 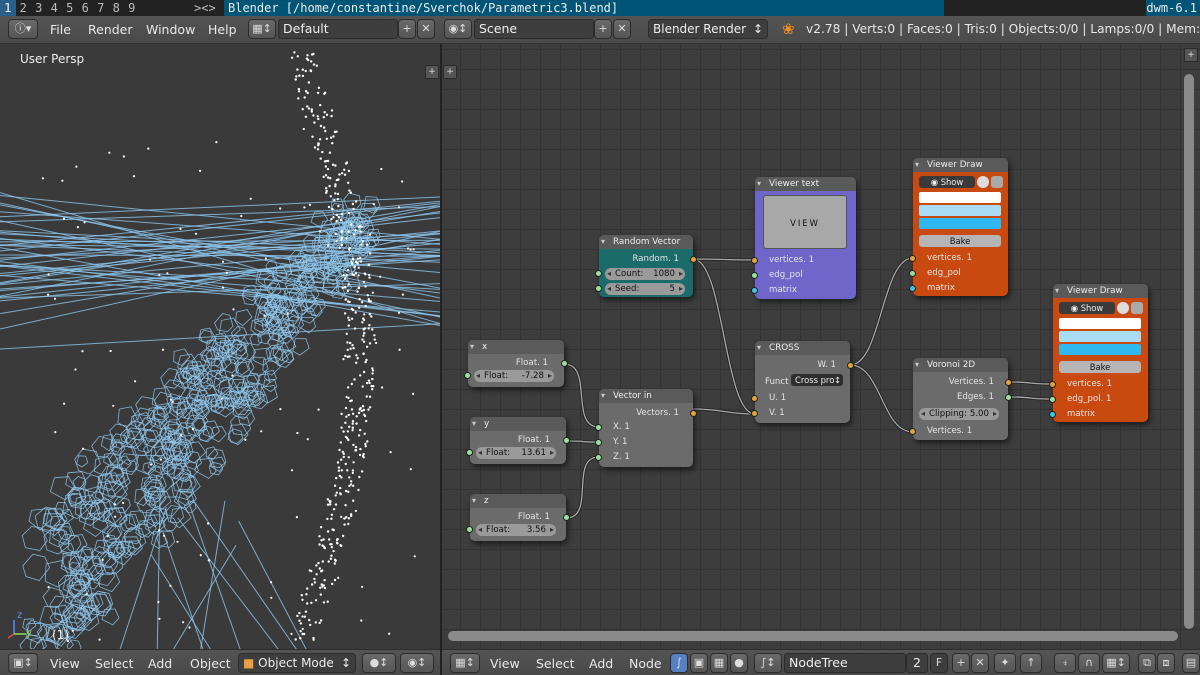 What do you see at coordinates (708, 29) in the screenshot?
I see `render-engine-select: Blender Render ↕` at bounding box center [708, 29].